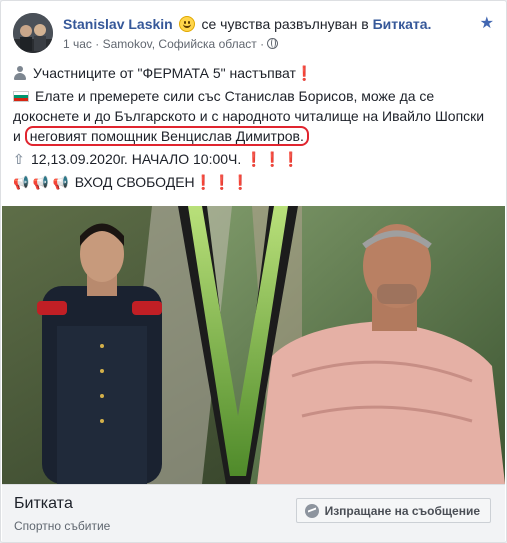  Describe the element at coordinates (77, 44) in the screenshot. I see `post-time: 1 час` at that location.